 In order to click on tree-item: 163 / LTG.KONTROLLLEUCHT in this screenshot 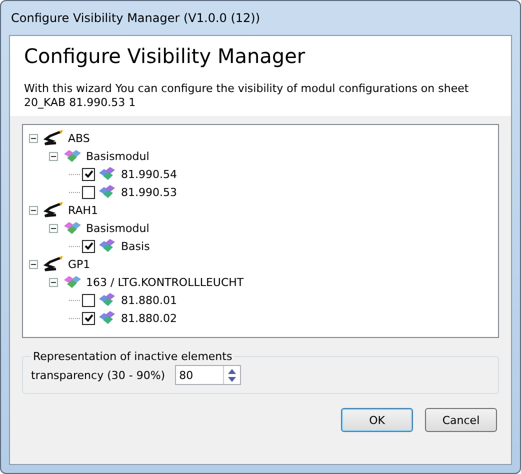, I will do `click(165, 282)`.